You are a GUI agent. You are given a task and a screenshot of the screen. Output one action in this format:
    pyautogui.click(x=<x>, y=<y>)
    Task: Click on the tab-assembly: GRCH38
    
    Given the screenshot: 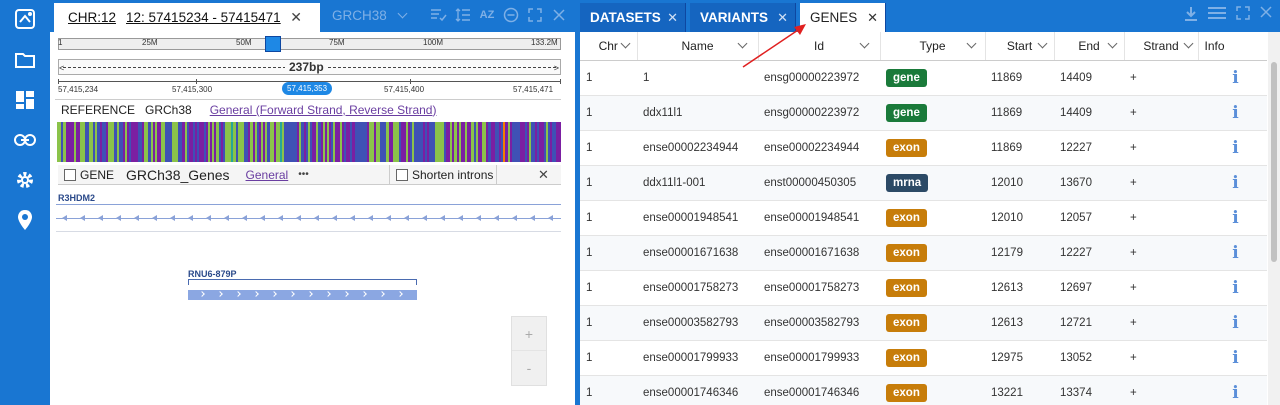 What is the action you would take?
    pyautogui.click(x=369, y=15)
    